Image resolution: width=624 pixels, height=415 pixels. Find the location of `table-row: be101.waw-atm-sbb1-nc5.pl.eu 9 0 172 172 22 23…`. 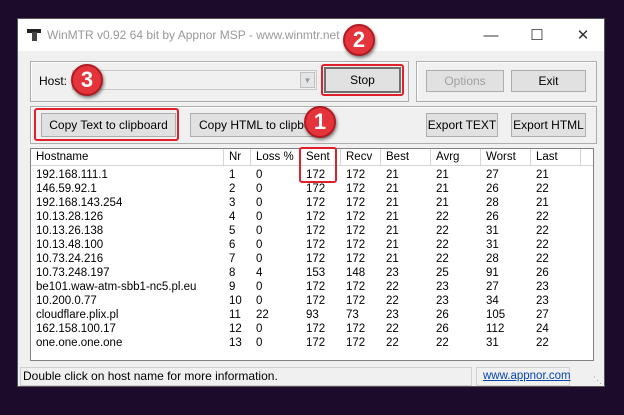

table-row: be101.waw-atm-sbb1-nc5.pl.eu 9 0 172 172 22 23… is located at coordinates (312, 287).